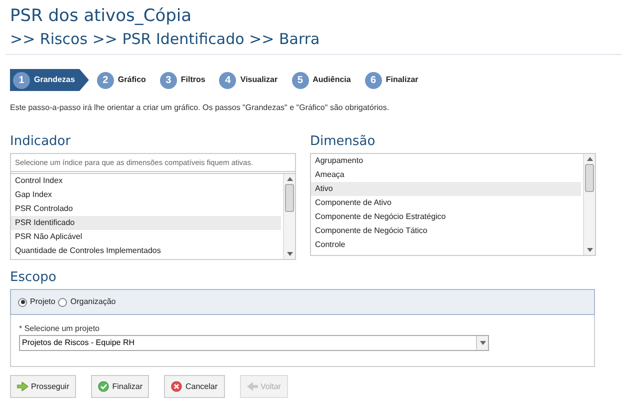  I want to click on section-heading: Dimensão, so click(343, 142).